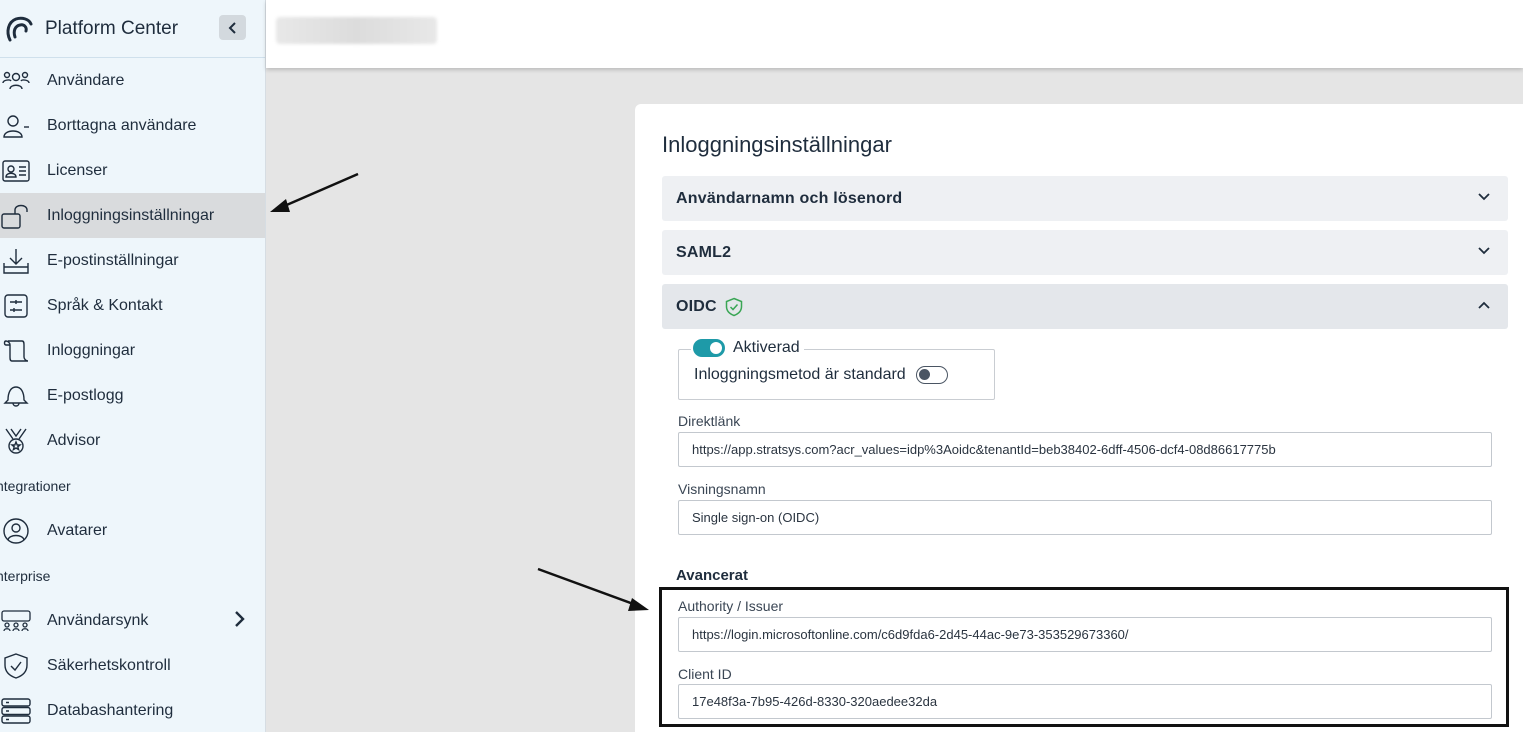  I want to click on sidebar-item-databashantering: Databashantering, so click(132, 710).